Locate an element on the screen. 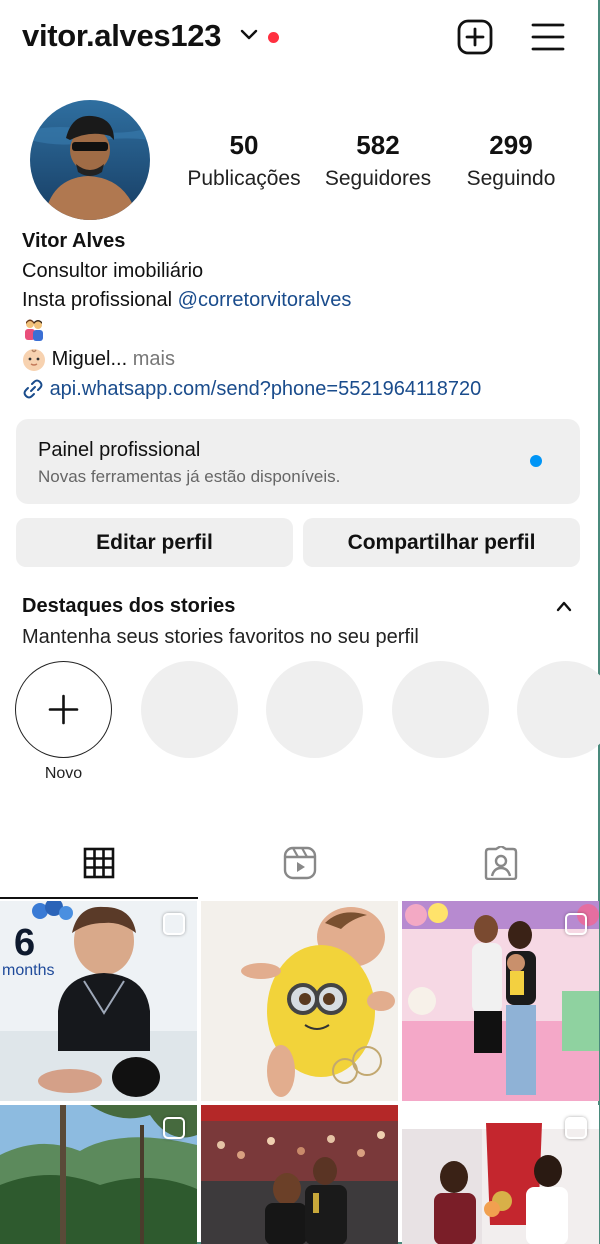 The image size is (600, 1244). post-thumbnail: 6 months is located at coordinates (98, 1001).